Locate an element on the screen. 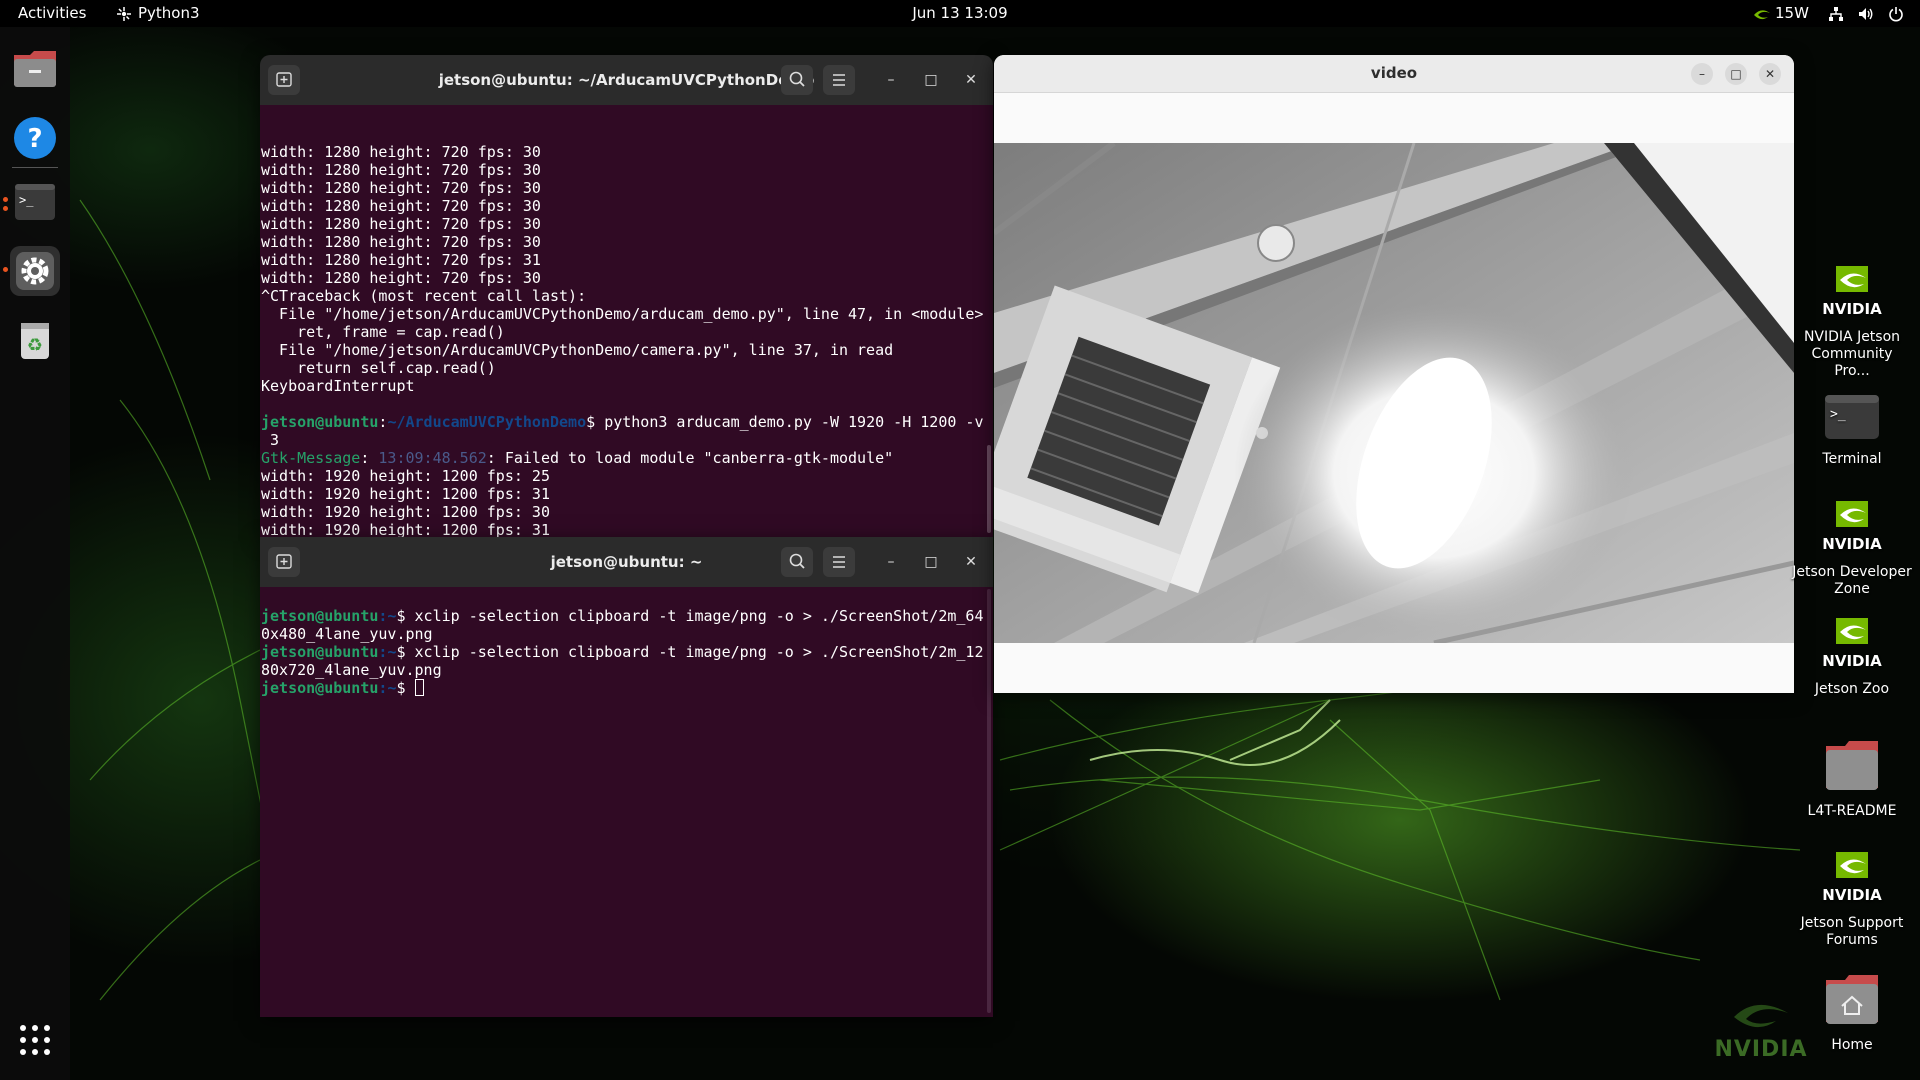 This screenshot has height=1080, width=1920. minimize-icon: – is located at coordinates (891, 80).